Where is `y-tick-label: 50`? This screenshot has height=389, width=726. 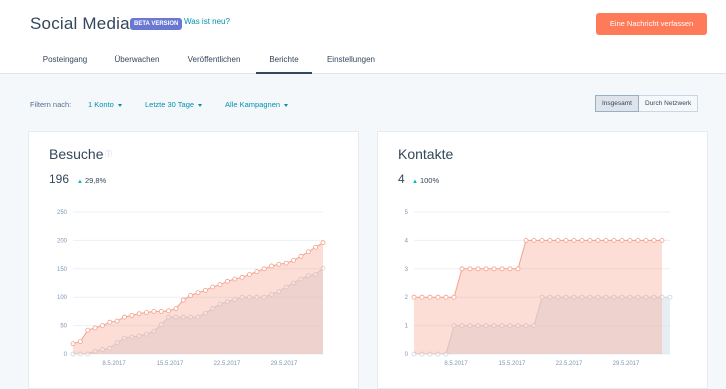 y-tick-label: 50 is located at coordinates (63, 327).